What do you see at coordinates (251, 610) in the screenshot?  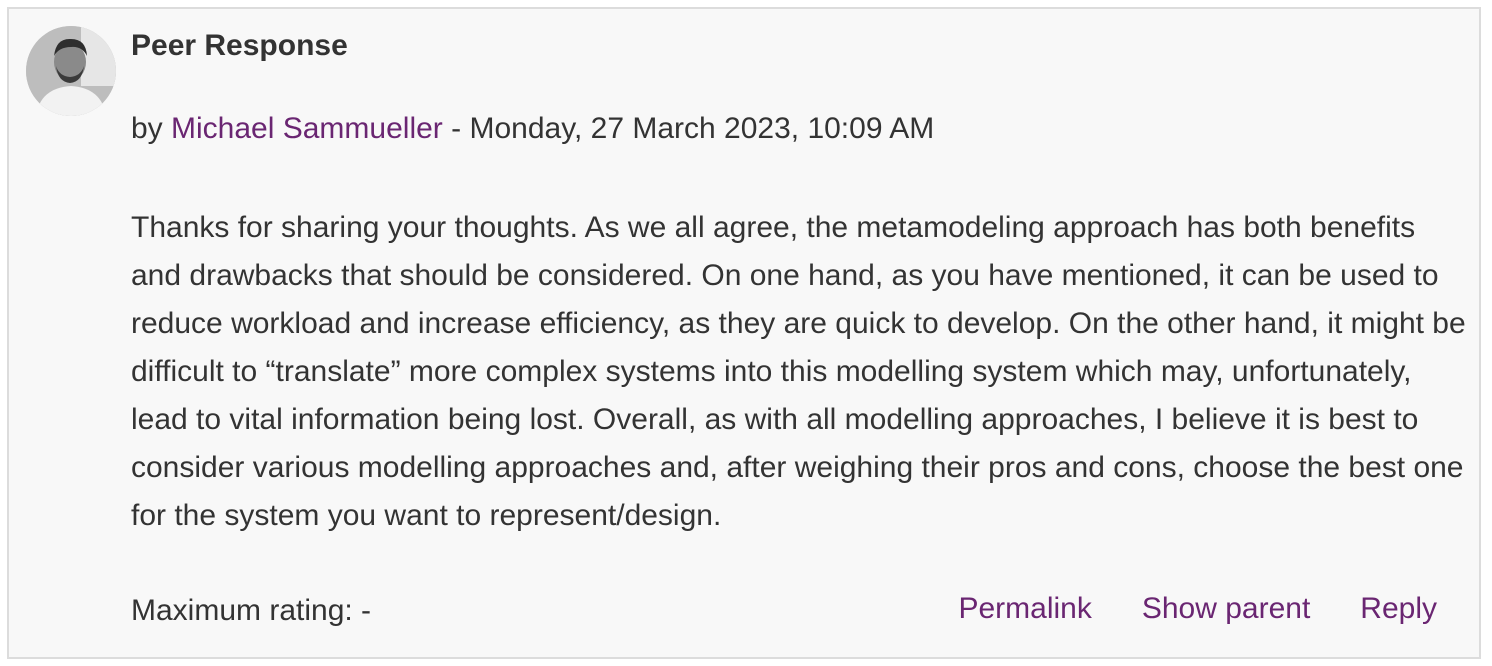 I see `rating-label: Maximum rating: -` at bounding box center [251, 610].